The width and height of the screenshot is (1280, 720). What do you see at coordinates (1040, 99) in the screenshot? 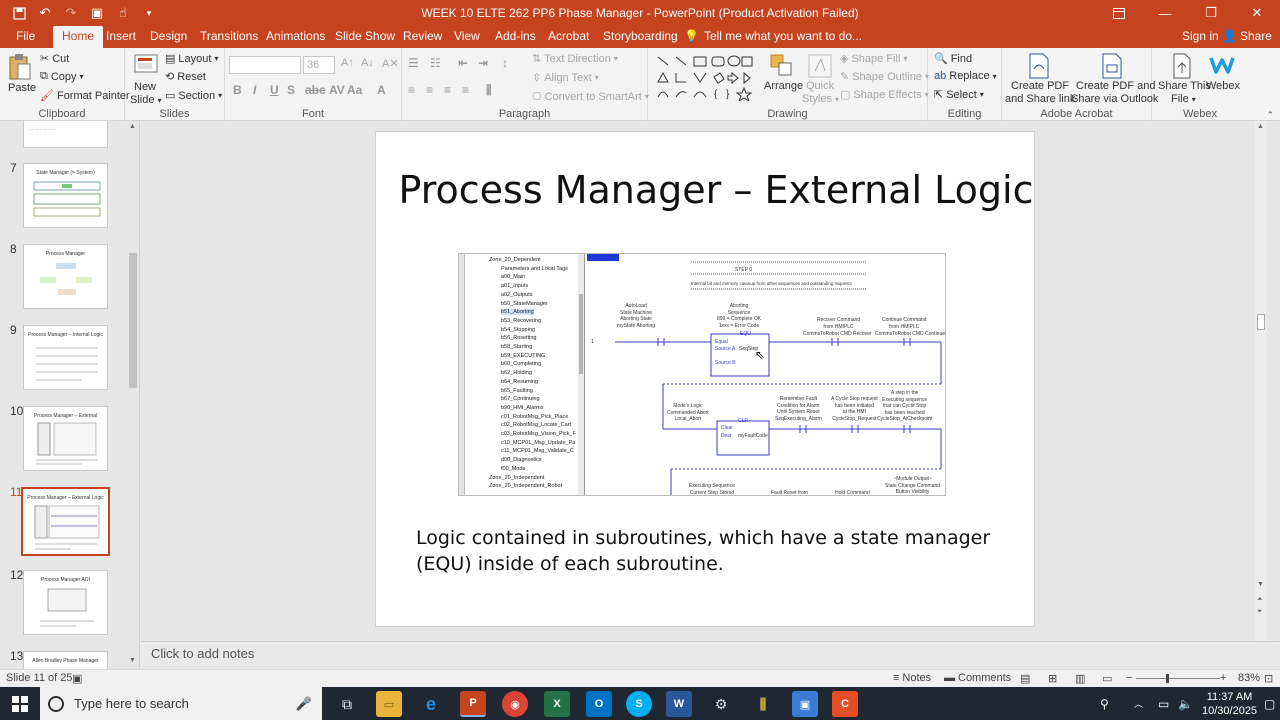
I see `create-pdf-share-link-button: and Share link` at bounding box center [1040, 99].